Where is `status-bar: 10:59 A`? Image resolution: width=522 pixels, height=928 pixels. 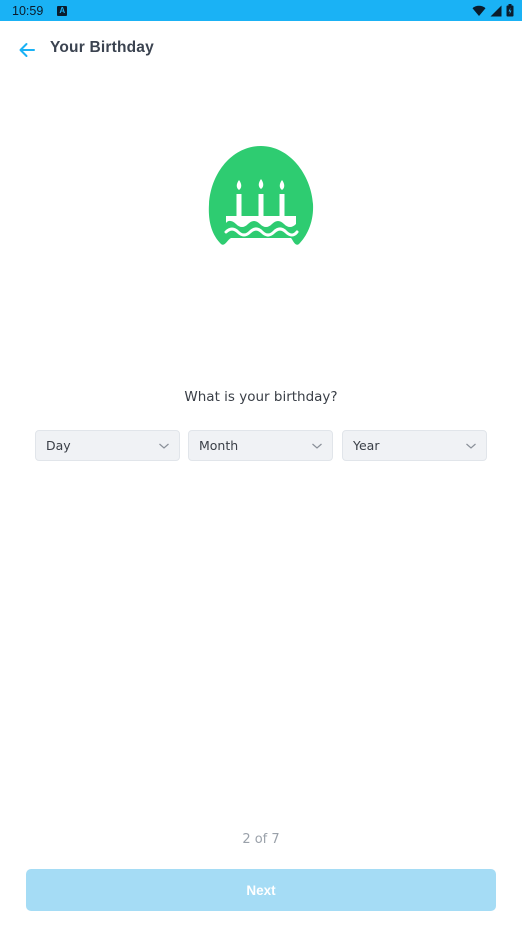 status-bar: 10:59 A is located at coordinates (261, 10).